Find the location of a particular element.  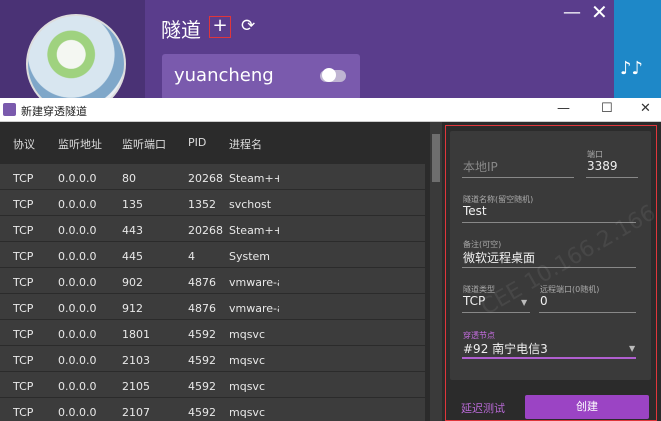

process-cell: svchost is located at coordinates (250, 204).